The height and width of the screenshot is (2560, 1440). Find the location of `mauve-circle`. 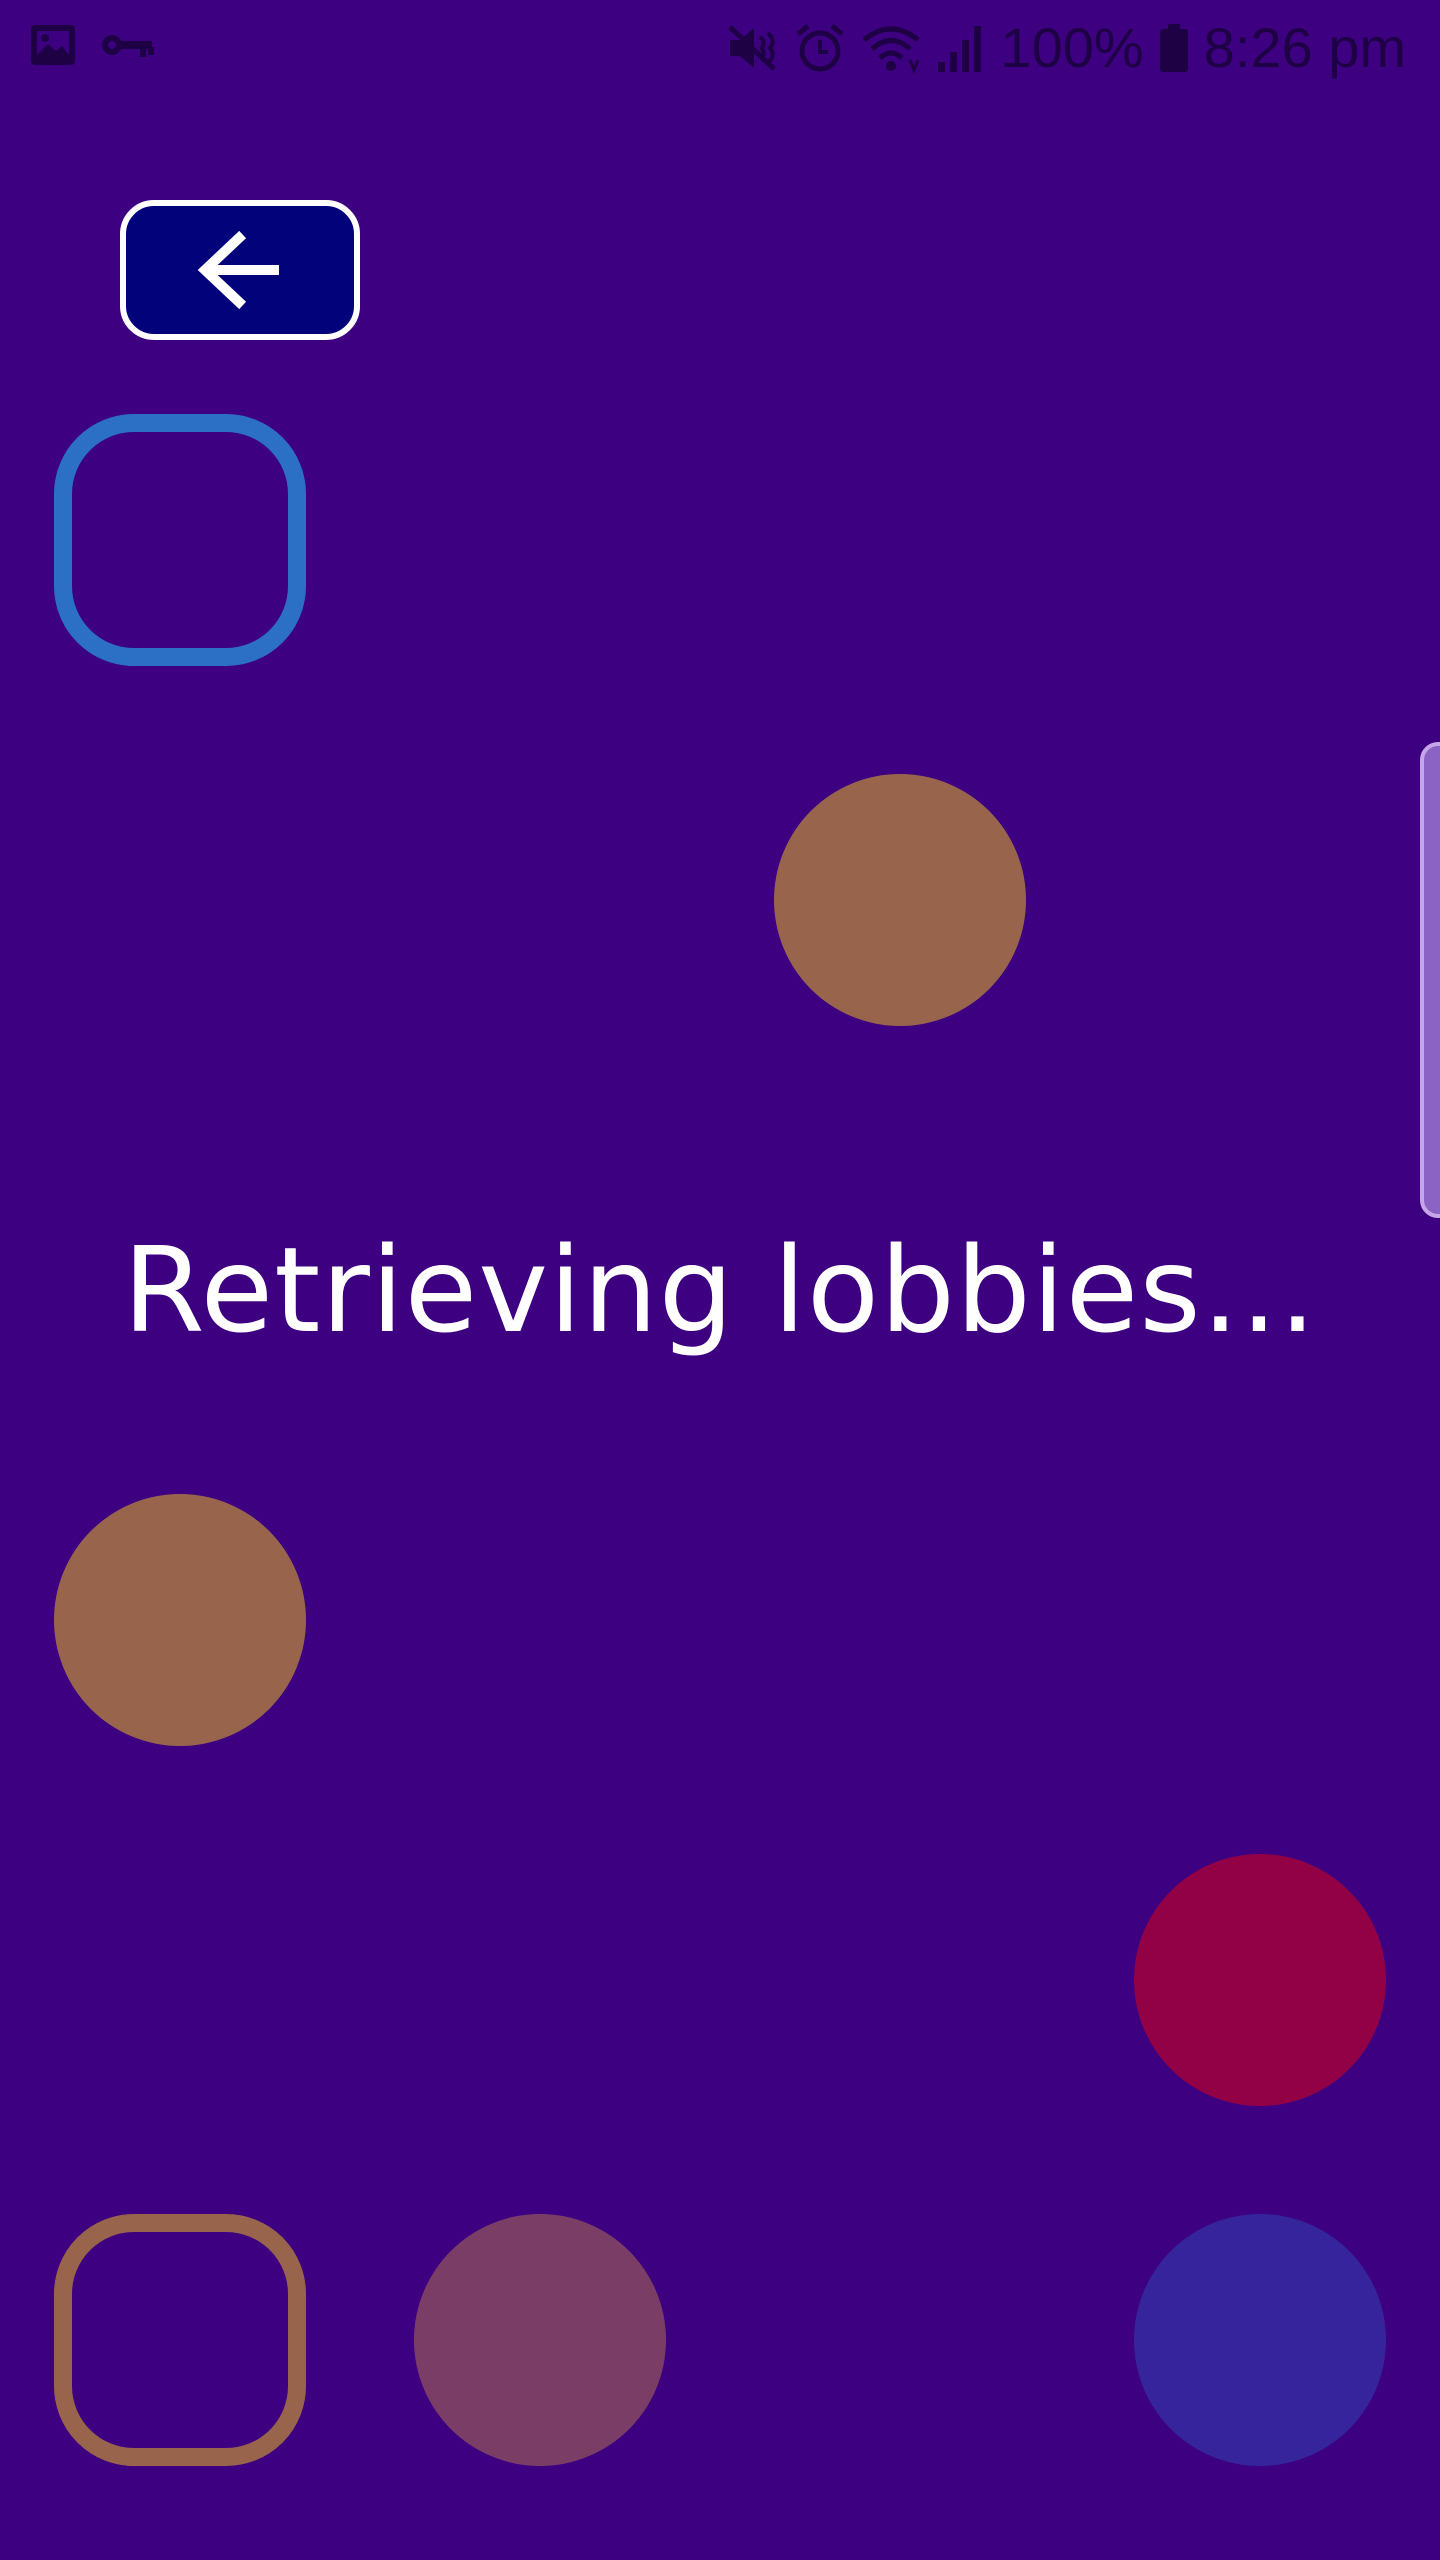

mauve-circle is located at coordinates (540, 2340).